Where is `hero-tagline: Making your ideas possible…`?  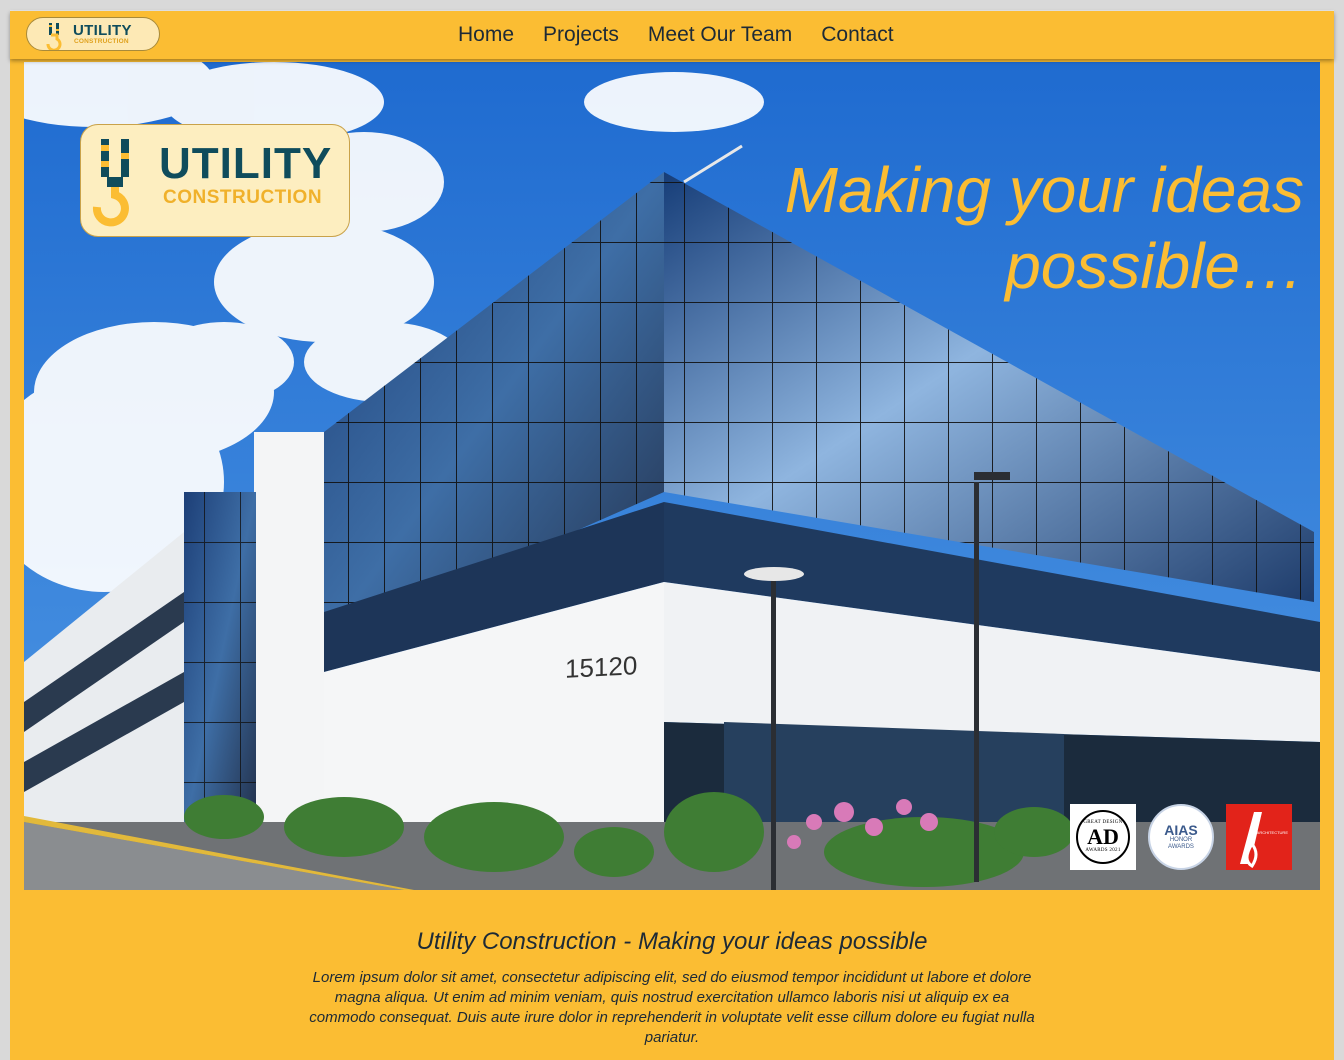
hero-tagline: Making your ideas possible… is located at coordinates (1044, 228).